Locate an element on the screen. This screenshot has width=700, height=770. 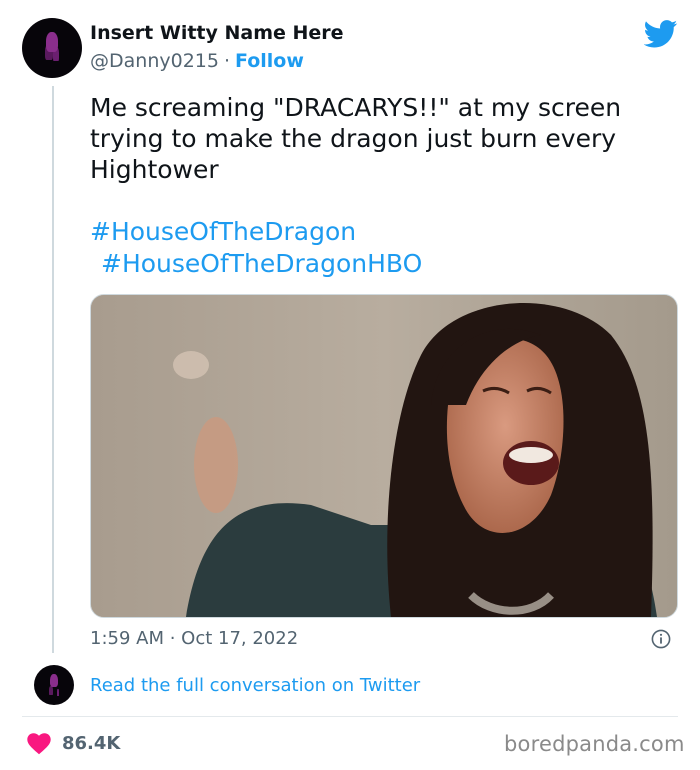
heart-icon is located at coordinates (39, 744).